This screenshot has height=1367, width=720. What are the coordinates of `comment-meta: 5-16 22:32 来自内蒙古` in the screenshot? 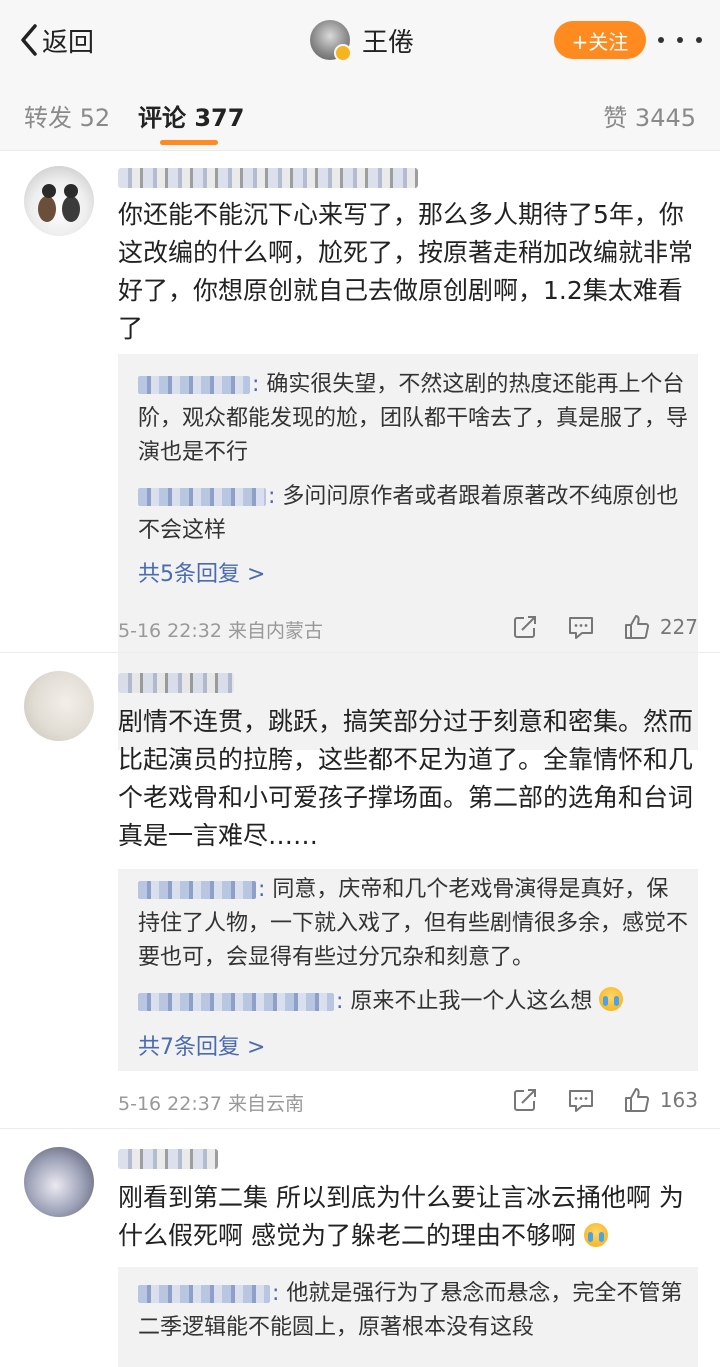 It's located at (220, 629).